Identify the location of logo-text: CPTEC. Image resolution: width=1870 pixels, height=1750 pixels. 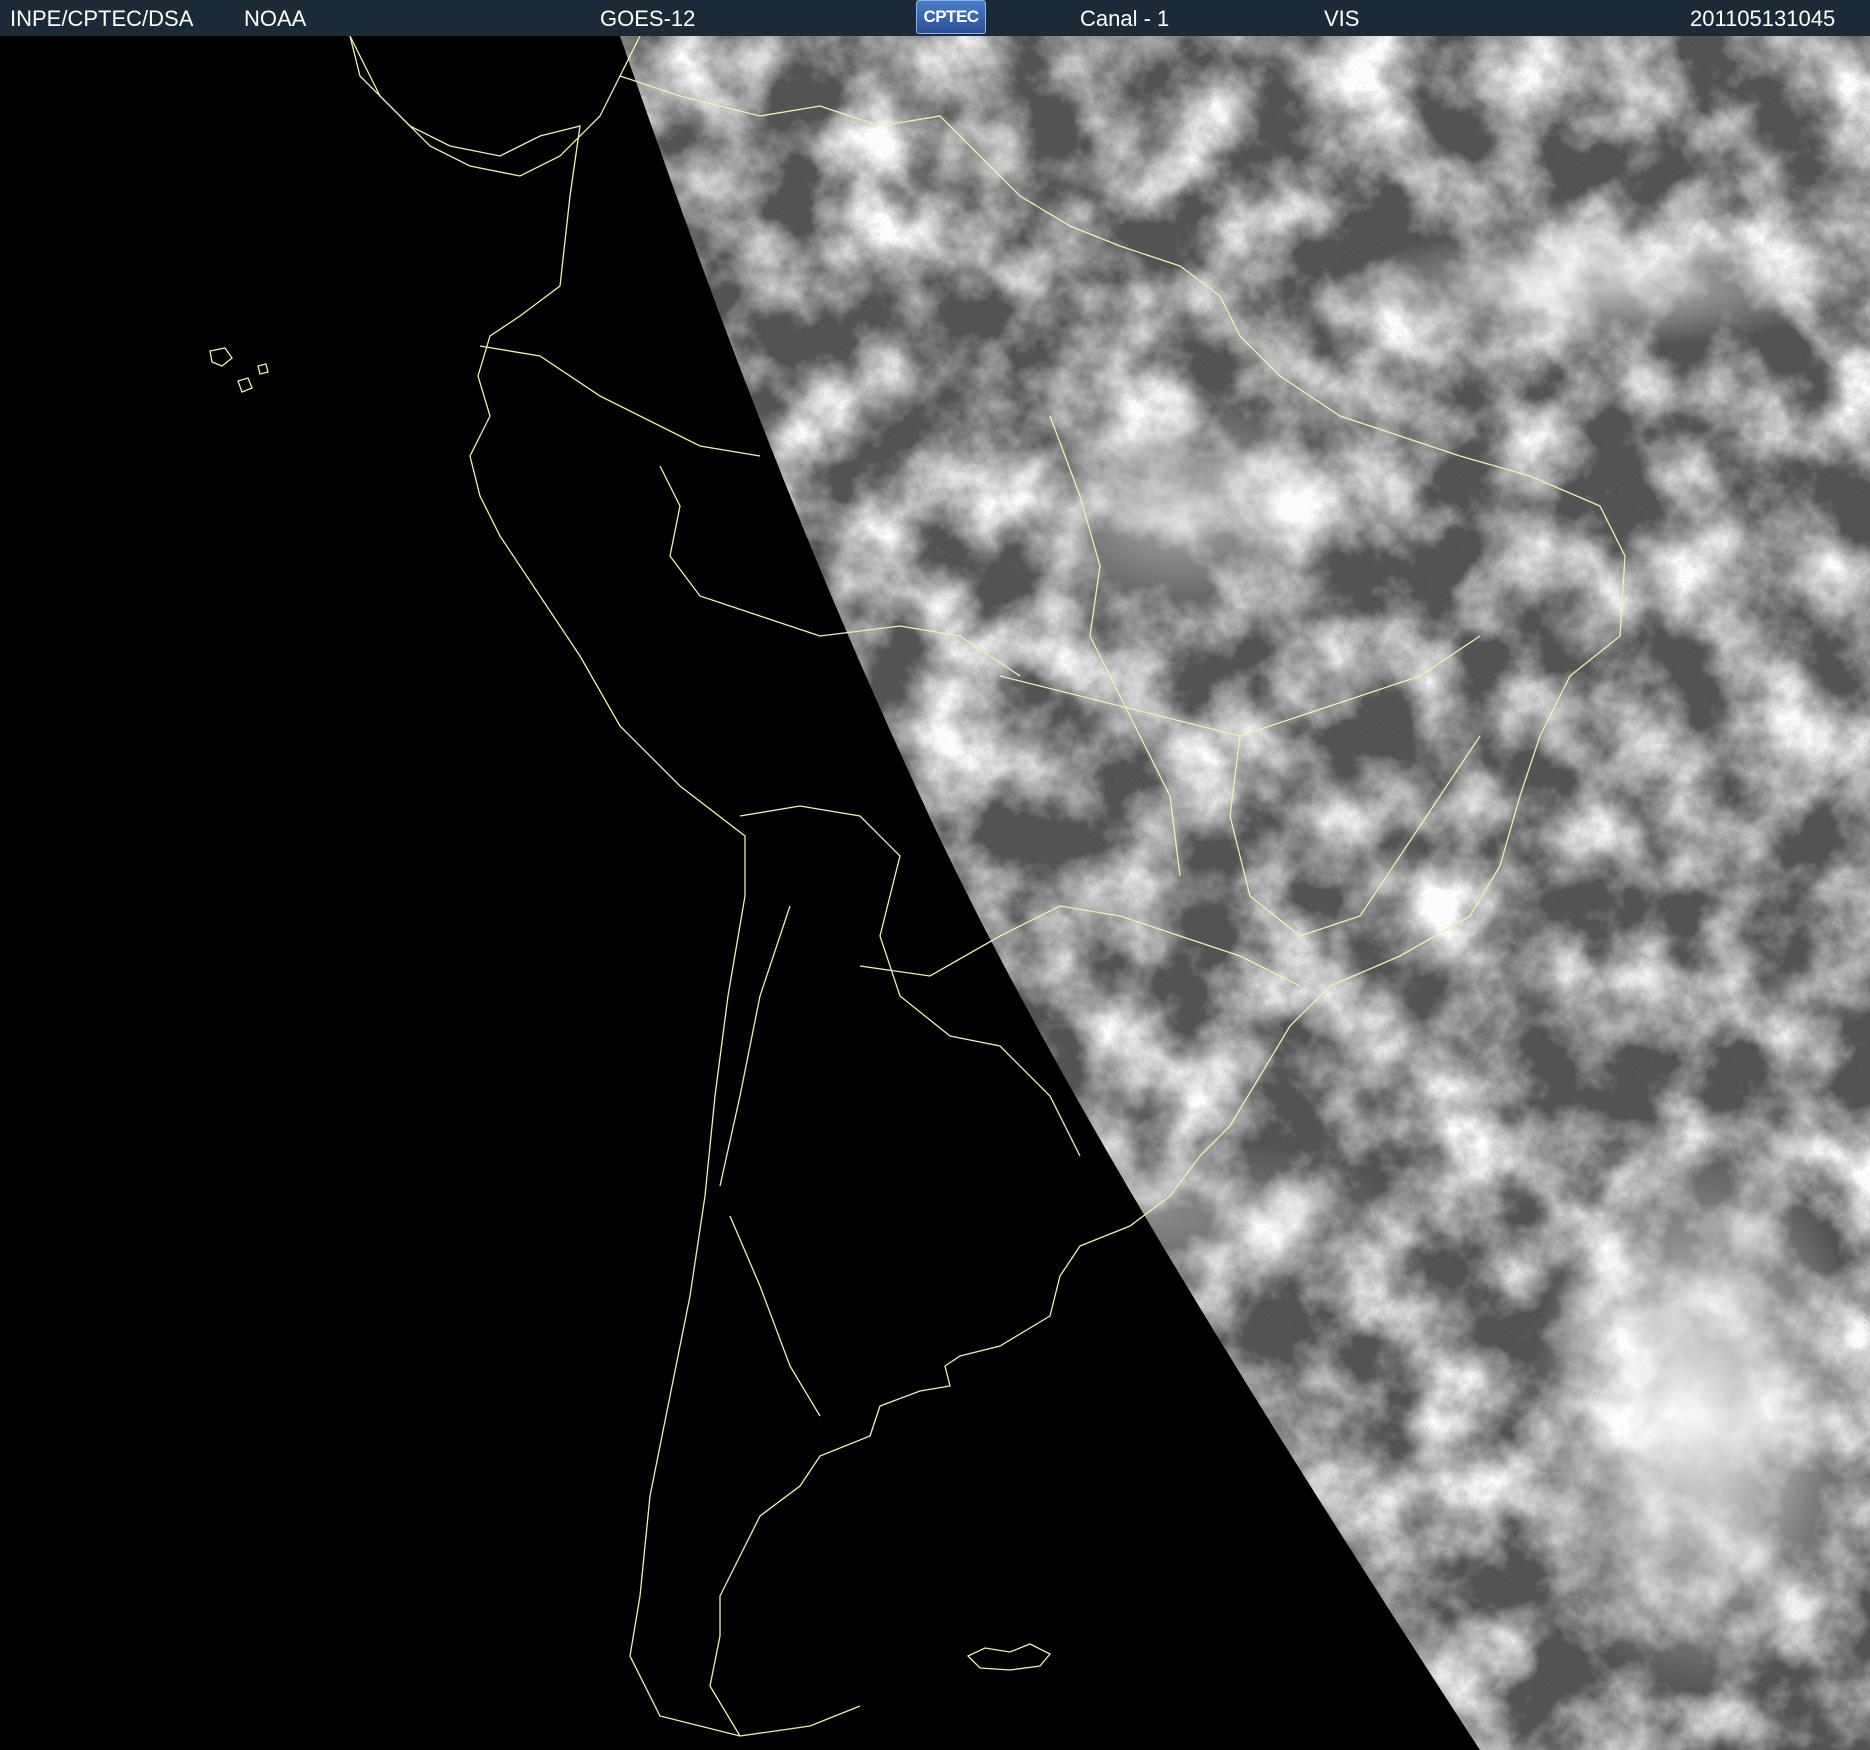
(951, 16).